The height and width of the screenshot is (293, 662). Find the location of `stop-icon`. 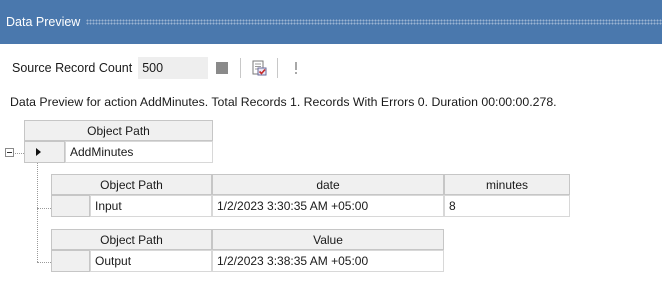

stop-icon is located at coordinates (222, 68).